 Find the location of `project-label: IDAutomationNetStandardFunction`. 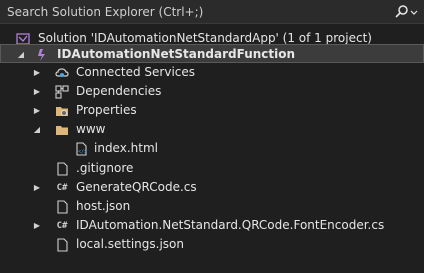

project-label: IDAutomationNetStandardFunction is located at coordinates (176, 54).